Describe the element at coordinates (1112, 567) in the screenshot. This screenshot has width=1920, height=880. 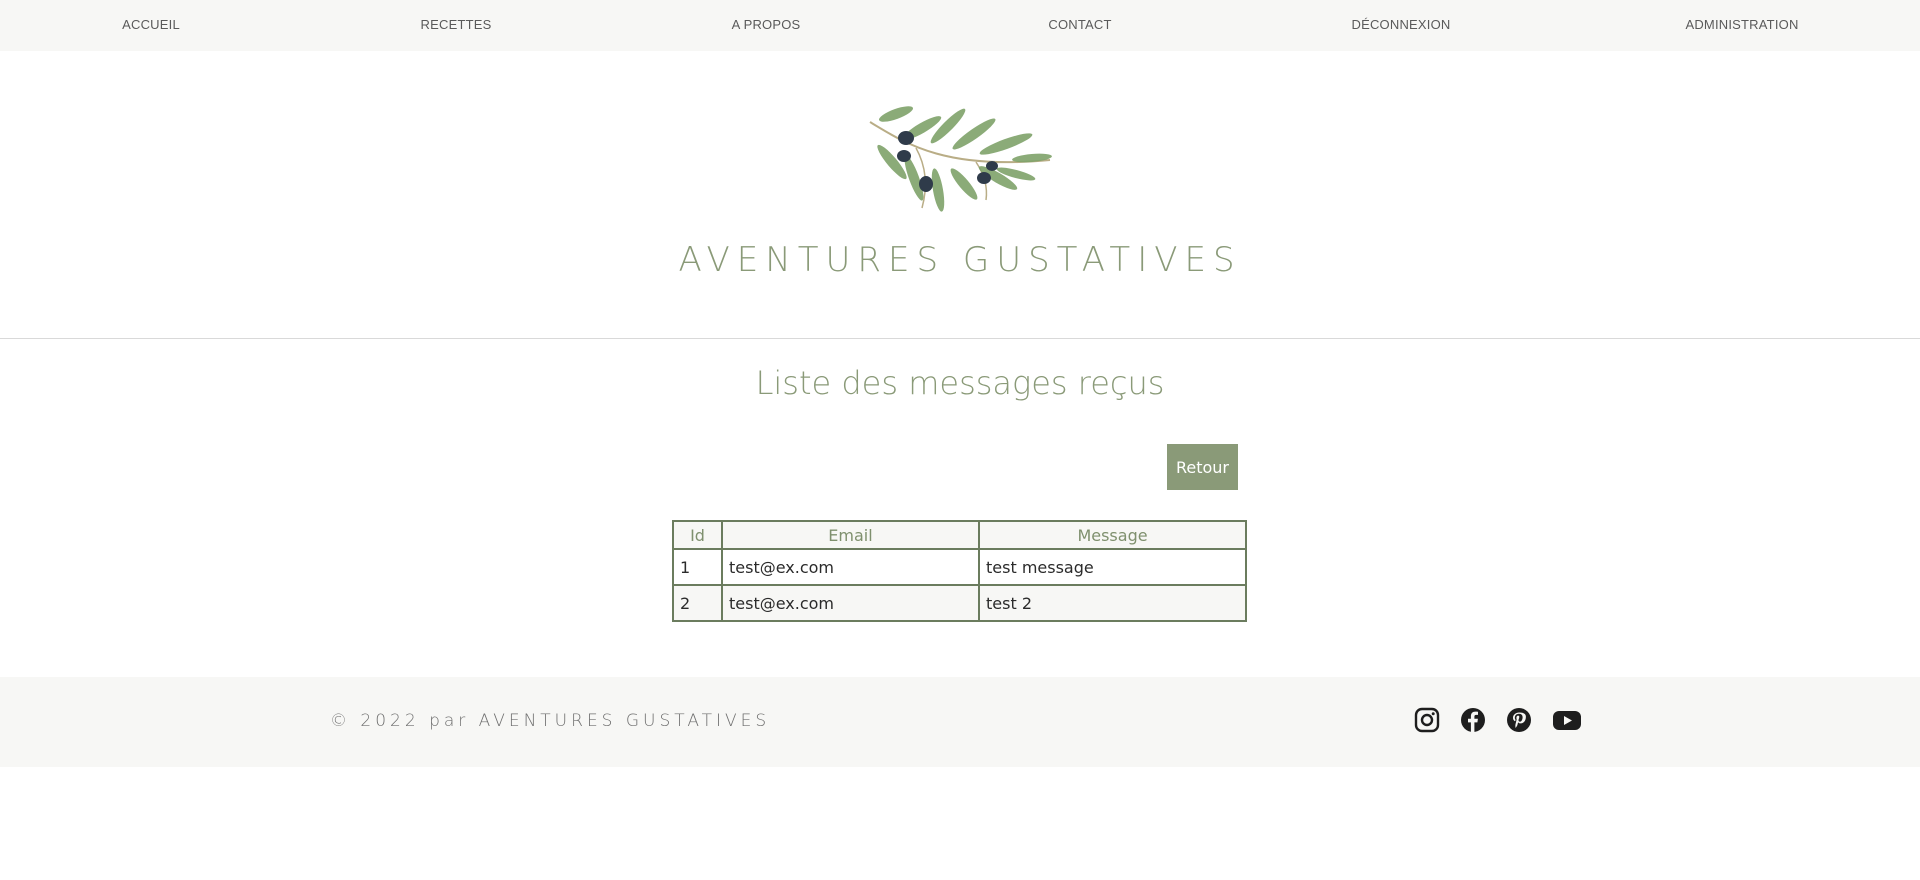
I see `cell-message: test message` at that location.